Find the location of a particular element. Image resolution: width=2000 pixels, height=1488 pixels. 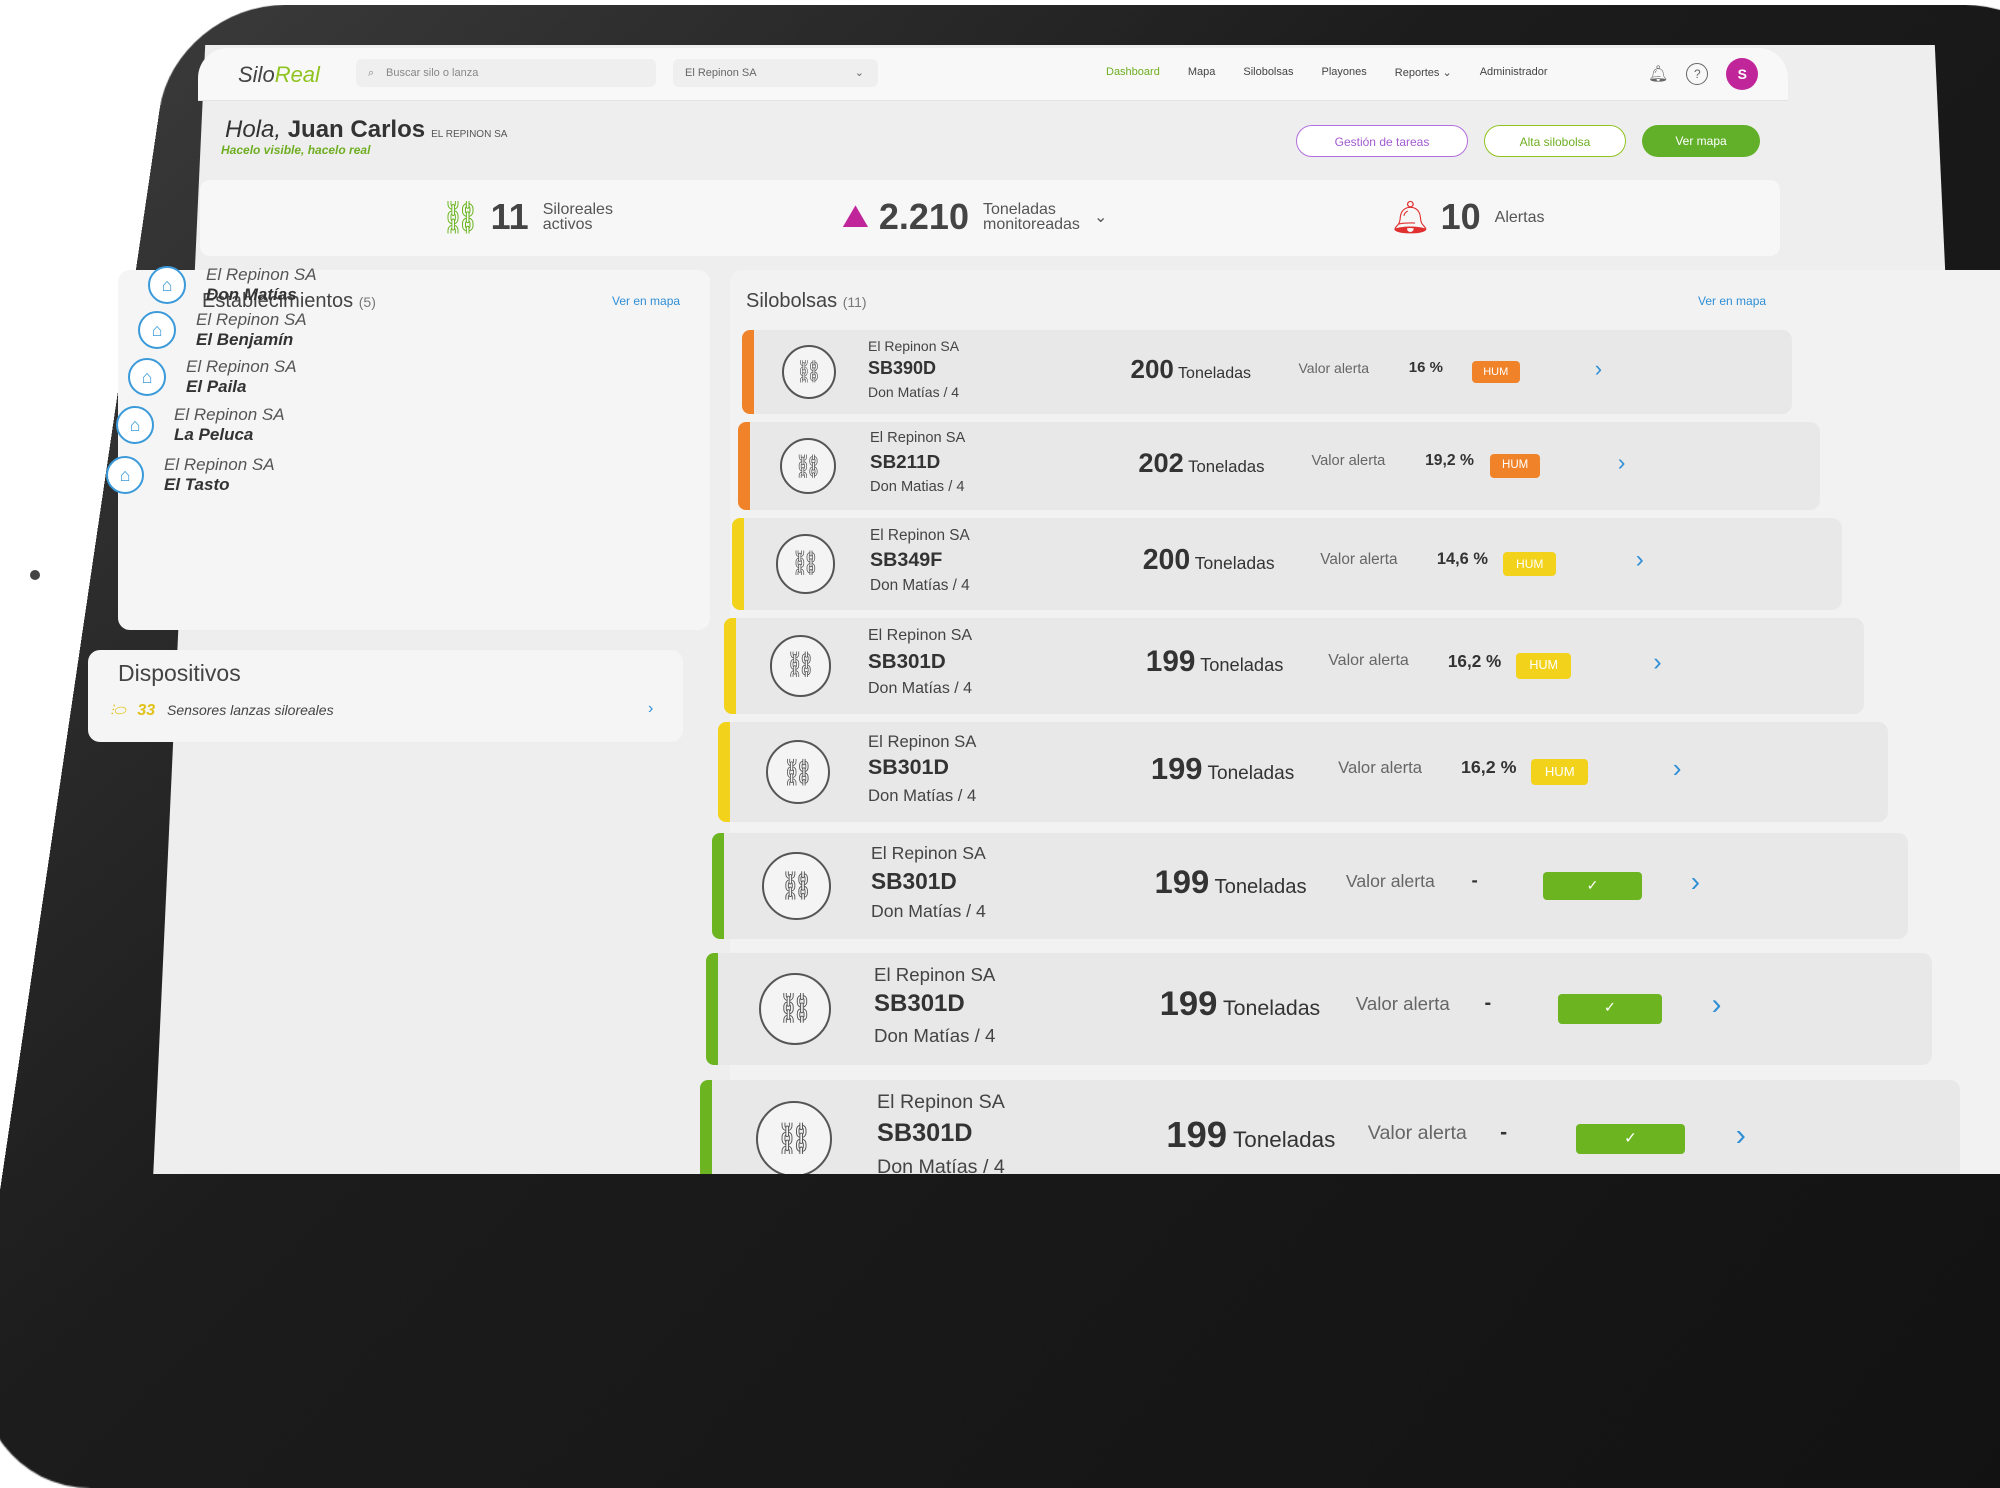

stat-toneladas: ⛰︎ 2.210 Toneladas monitoreadas ⌄ is located at coordinates (974, 217).